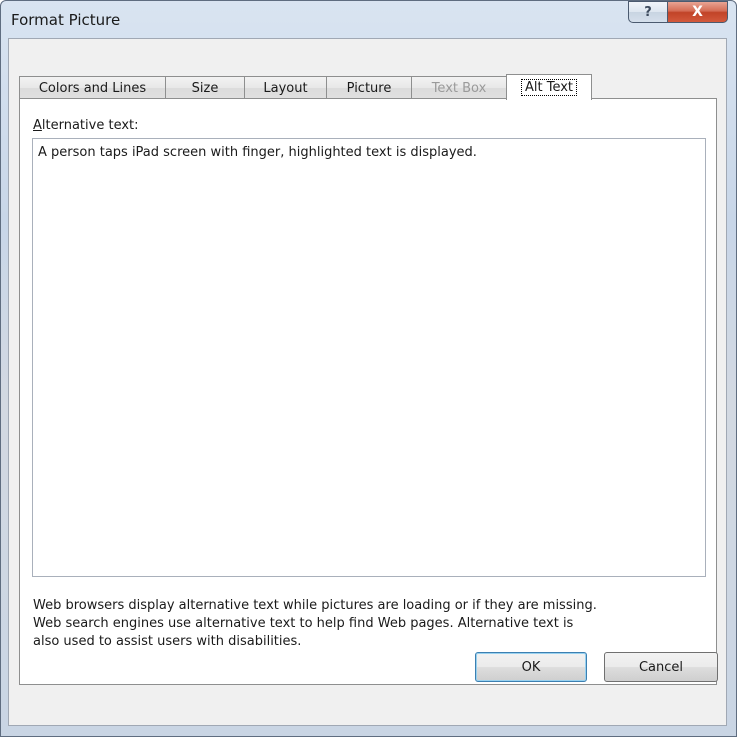  I want to click on tab-alt-text: Alt Text, so click(549, 87).